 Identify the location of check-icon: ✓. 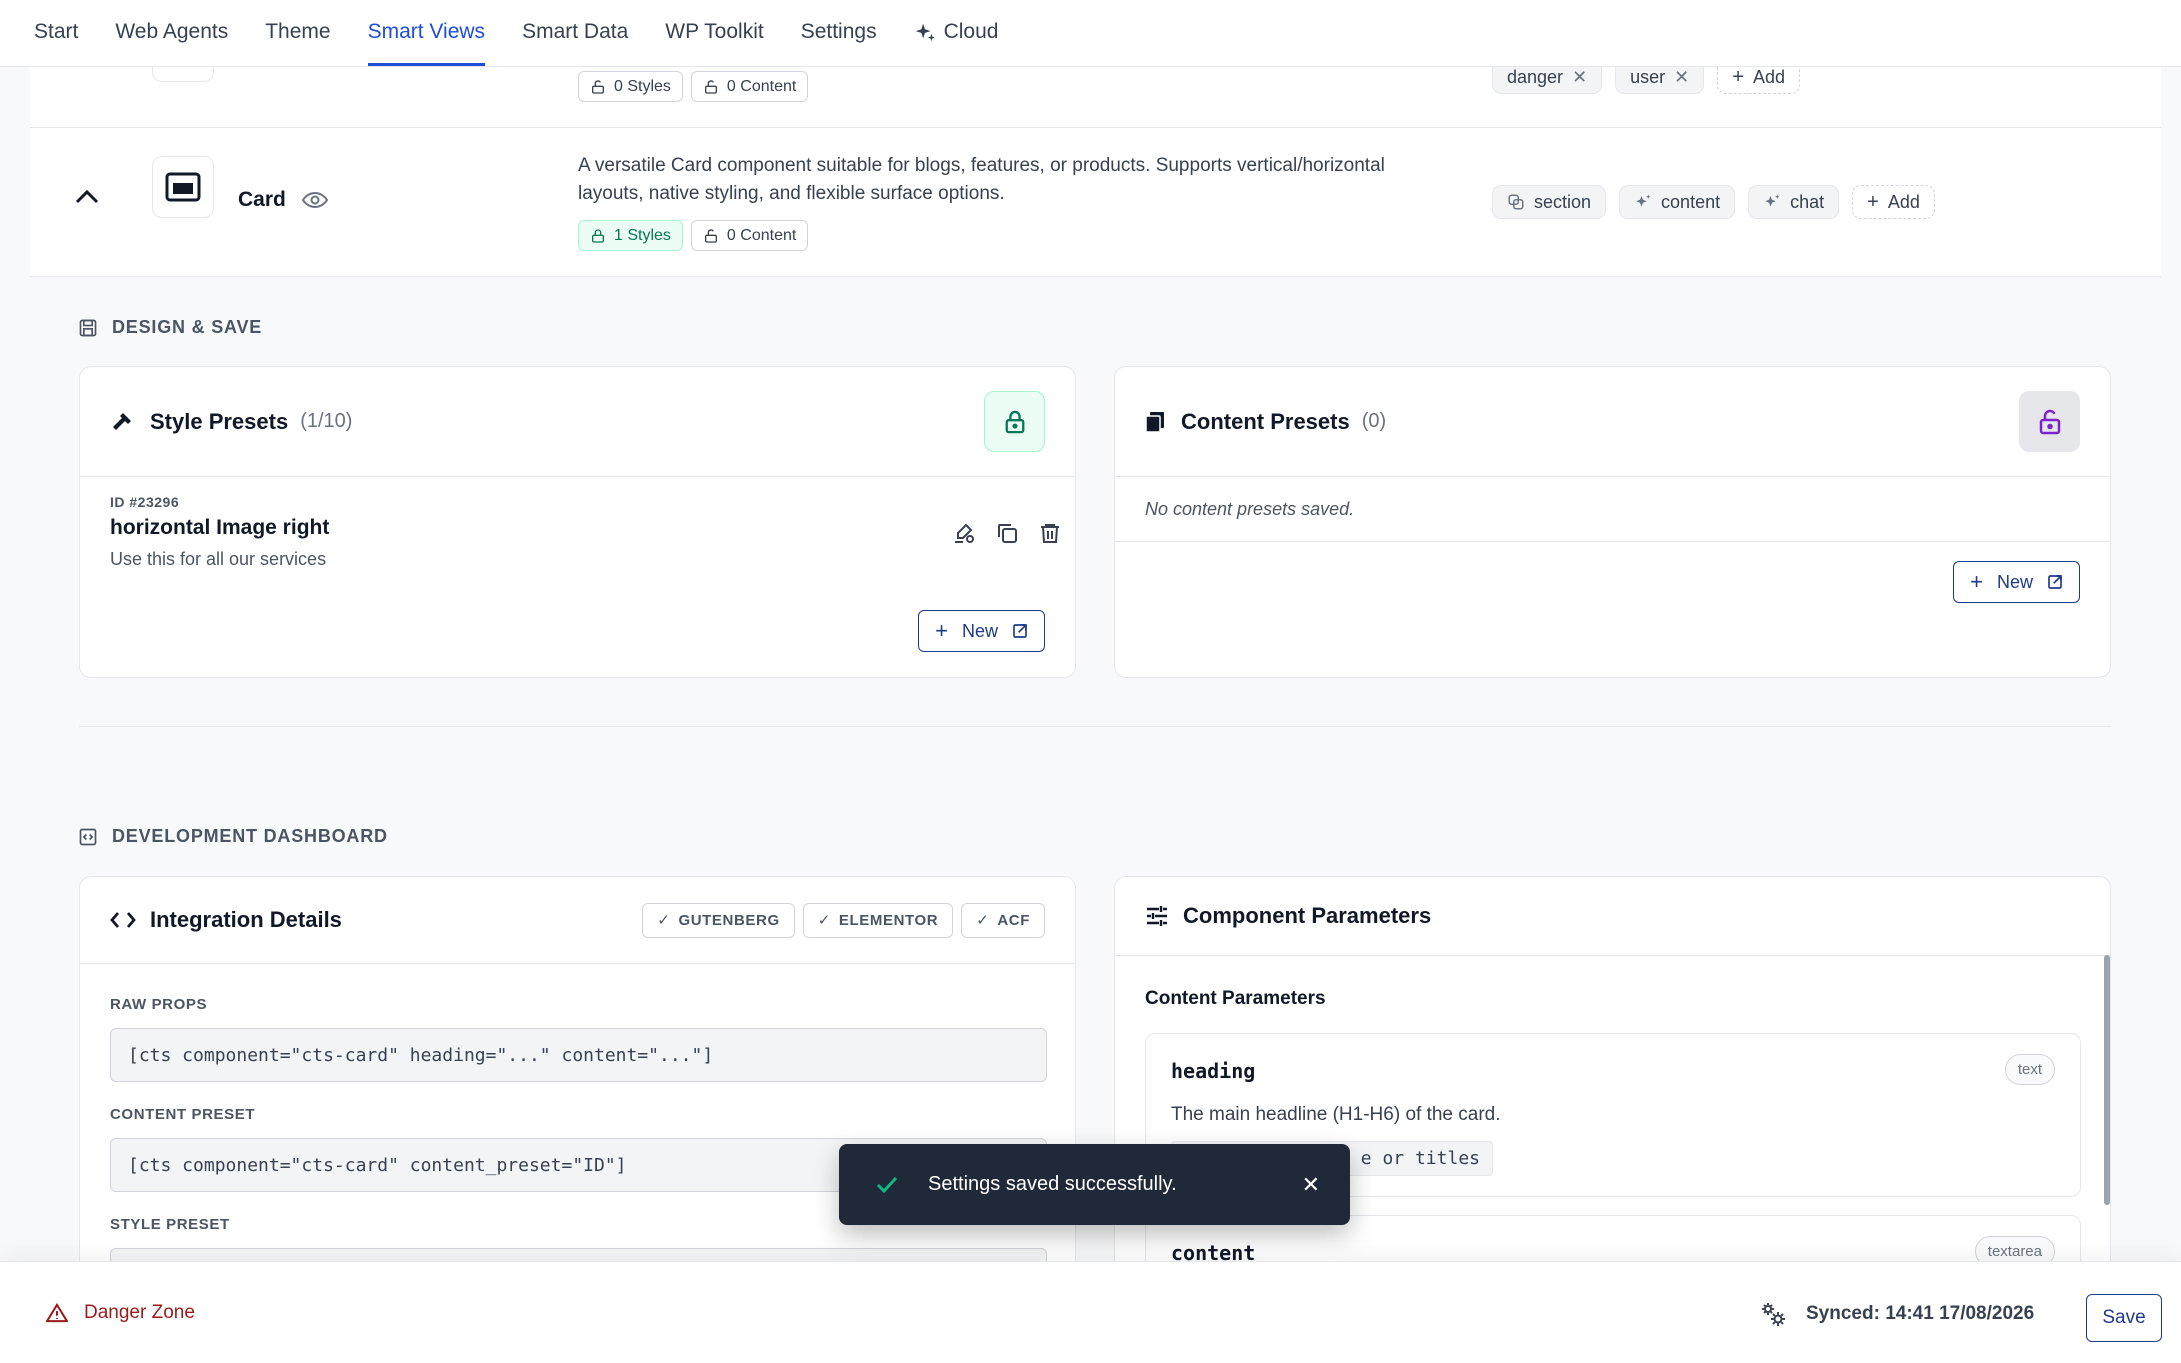
(664, 920).